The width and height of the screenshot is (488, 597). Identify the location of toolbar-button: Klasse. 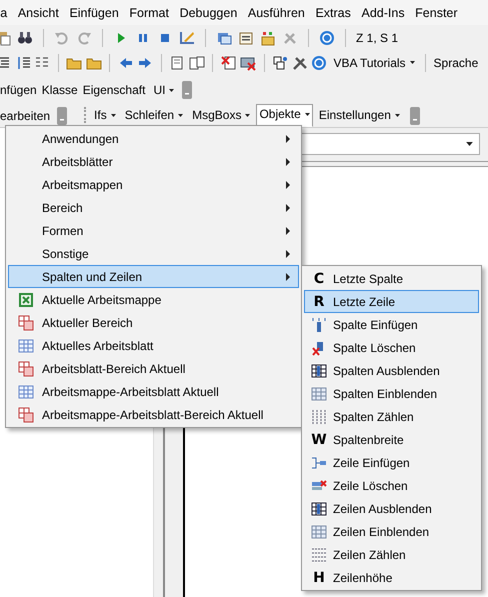
(60, 90).